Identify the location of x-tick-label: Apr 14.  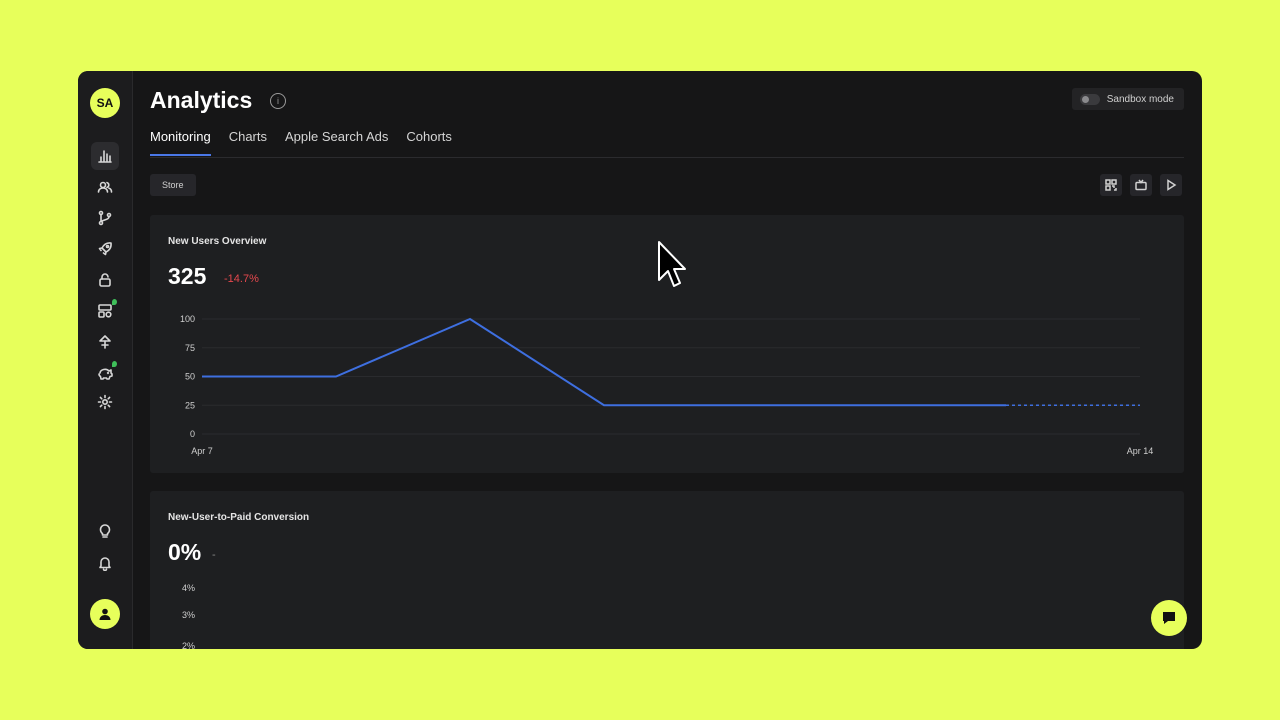
(1140, 451).